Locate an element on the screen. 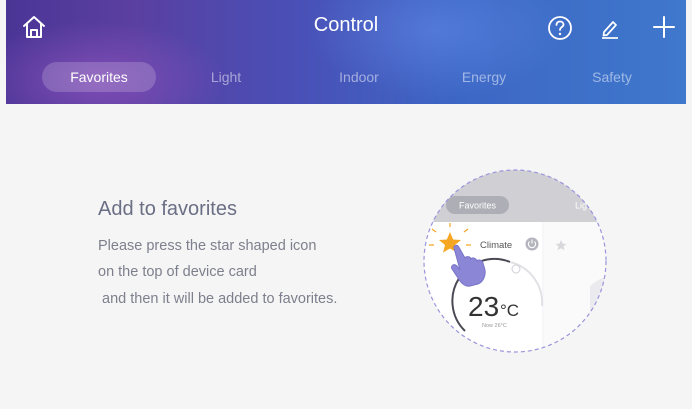  mini-subtext: Now 26°C is located at coordinates (494, 326).